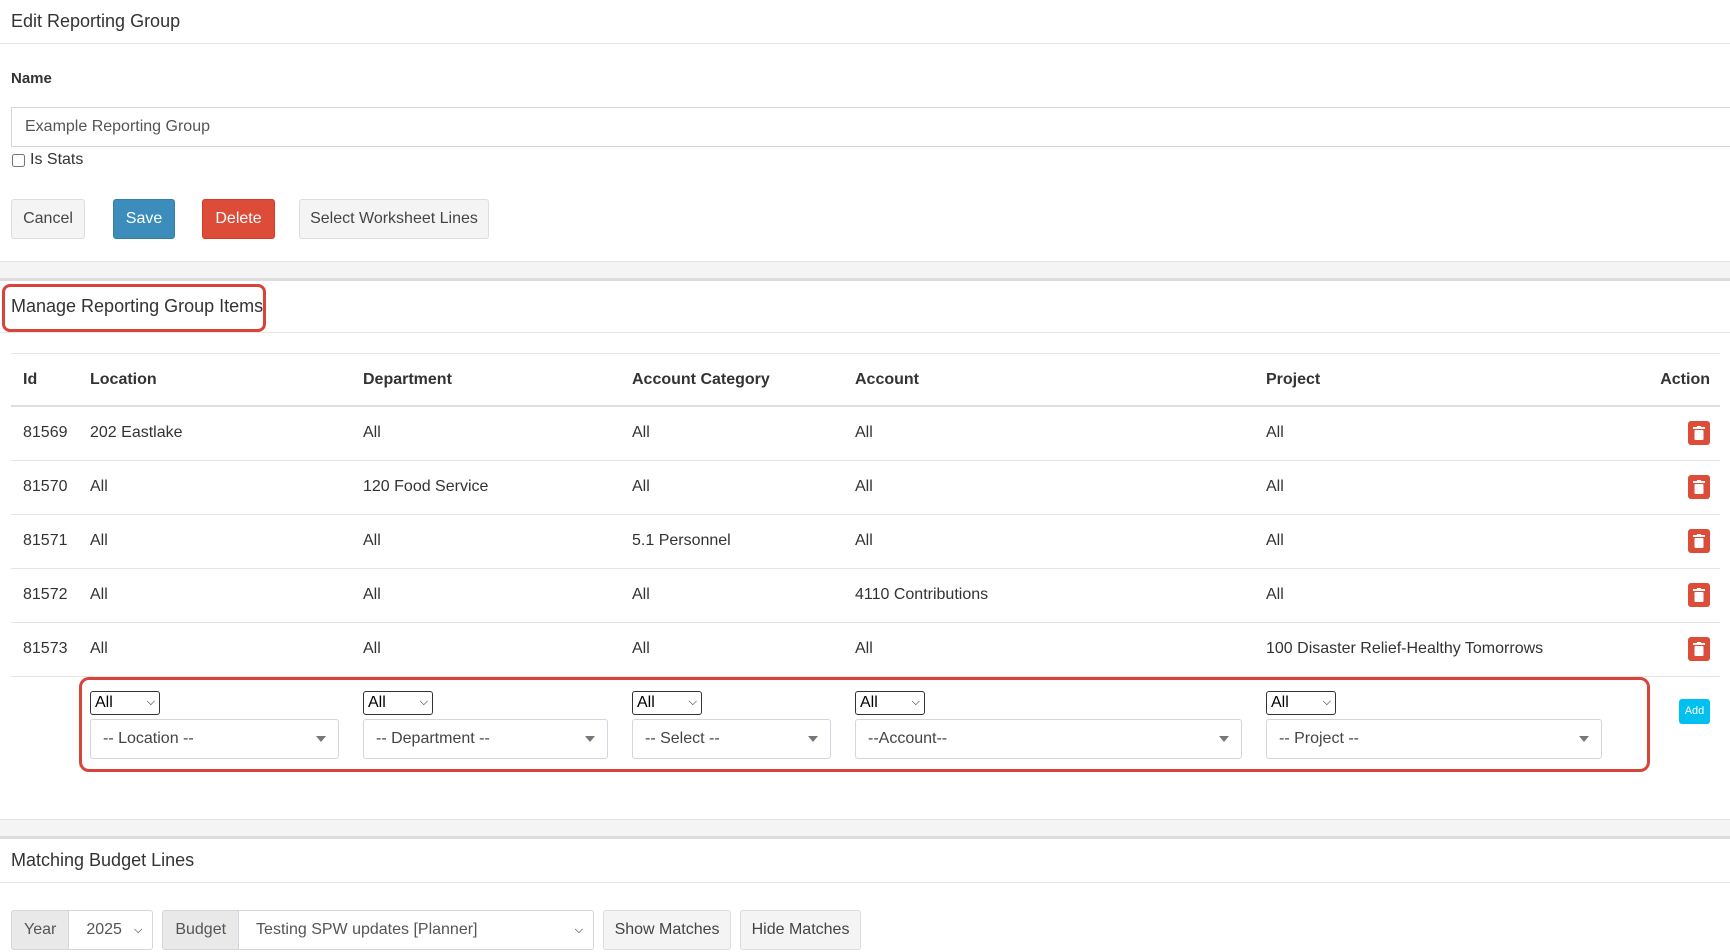 This screenshot has height=952, width=1730. What do you see at coordinates (870, 127) in the screenshot?
I see `name-input` at bounding box center [870, 127].